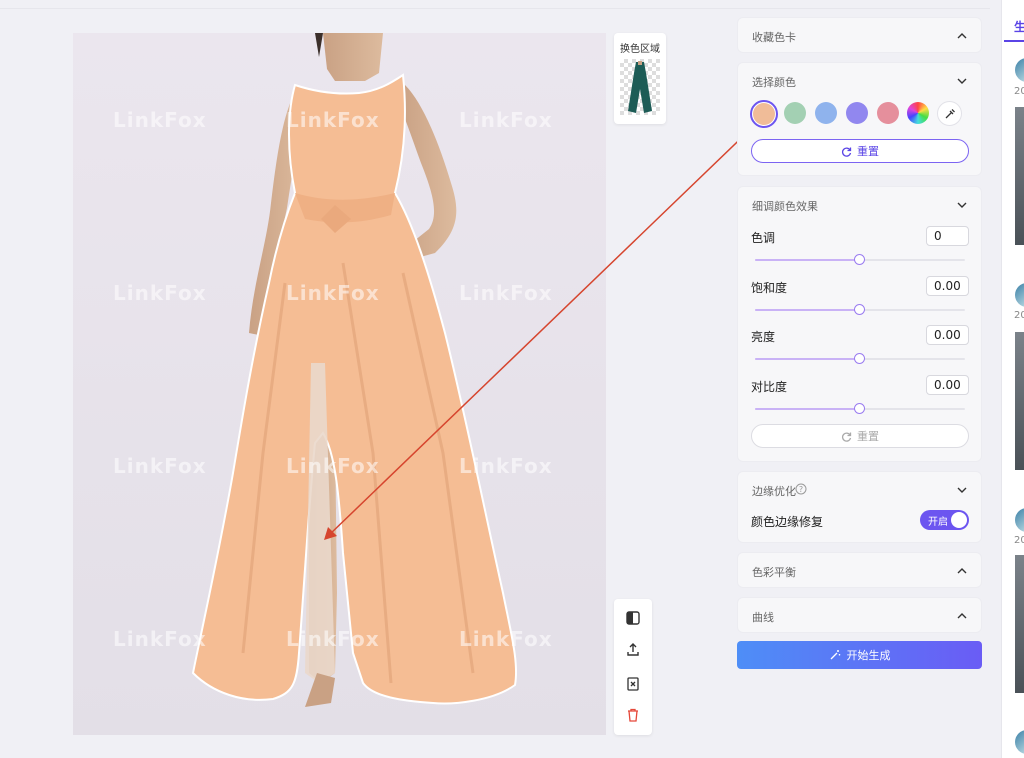  I want to click on reset-fine-tune-button: 重置, so click(860, 436).